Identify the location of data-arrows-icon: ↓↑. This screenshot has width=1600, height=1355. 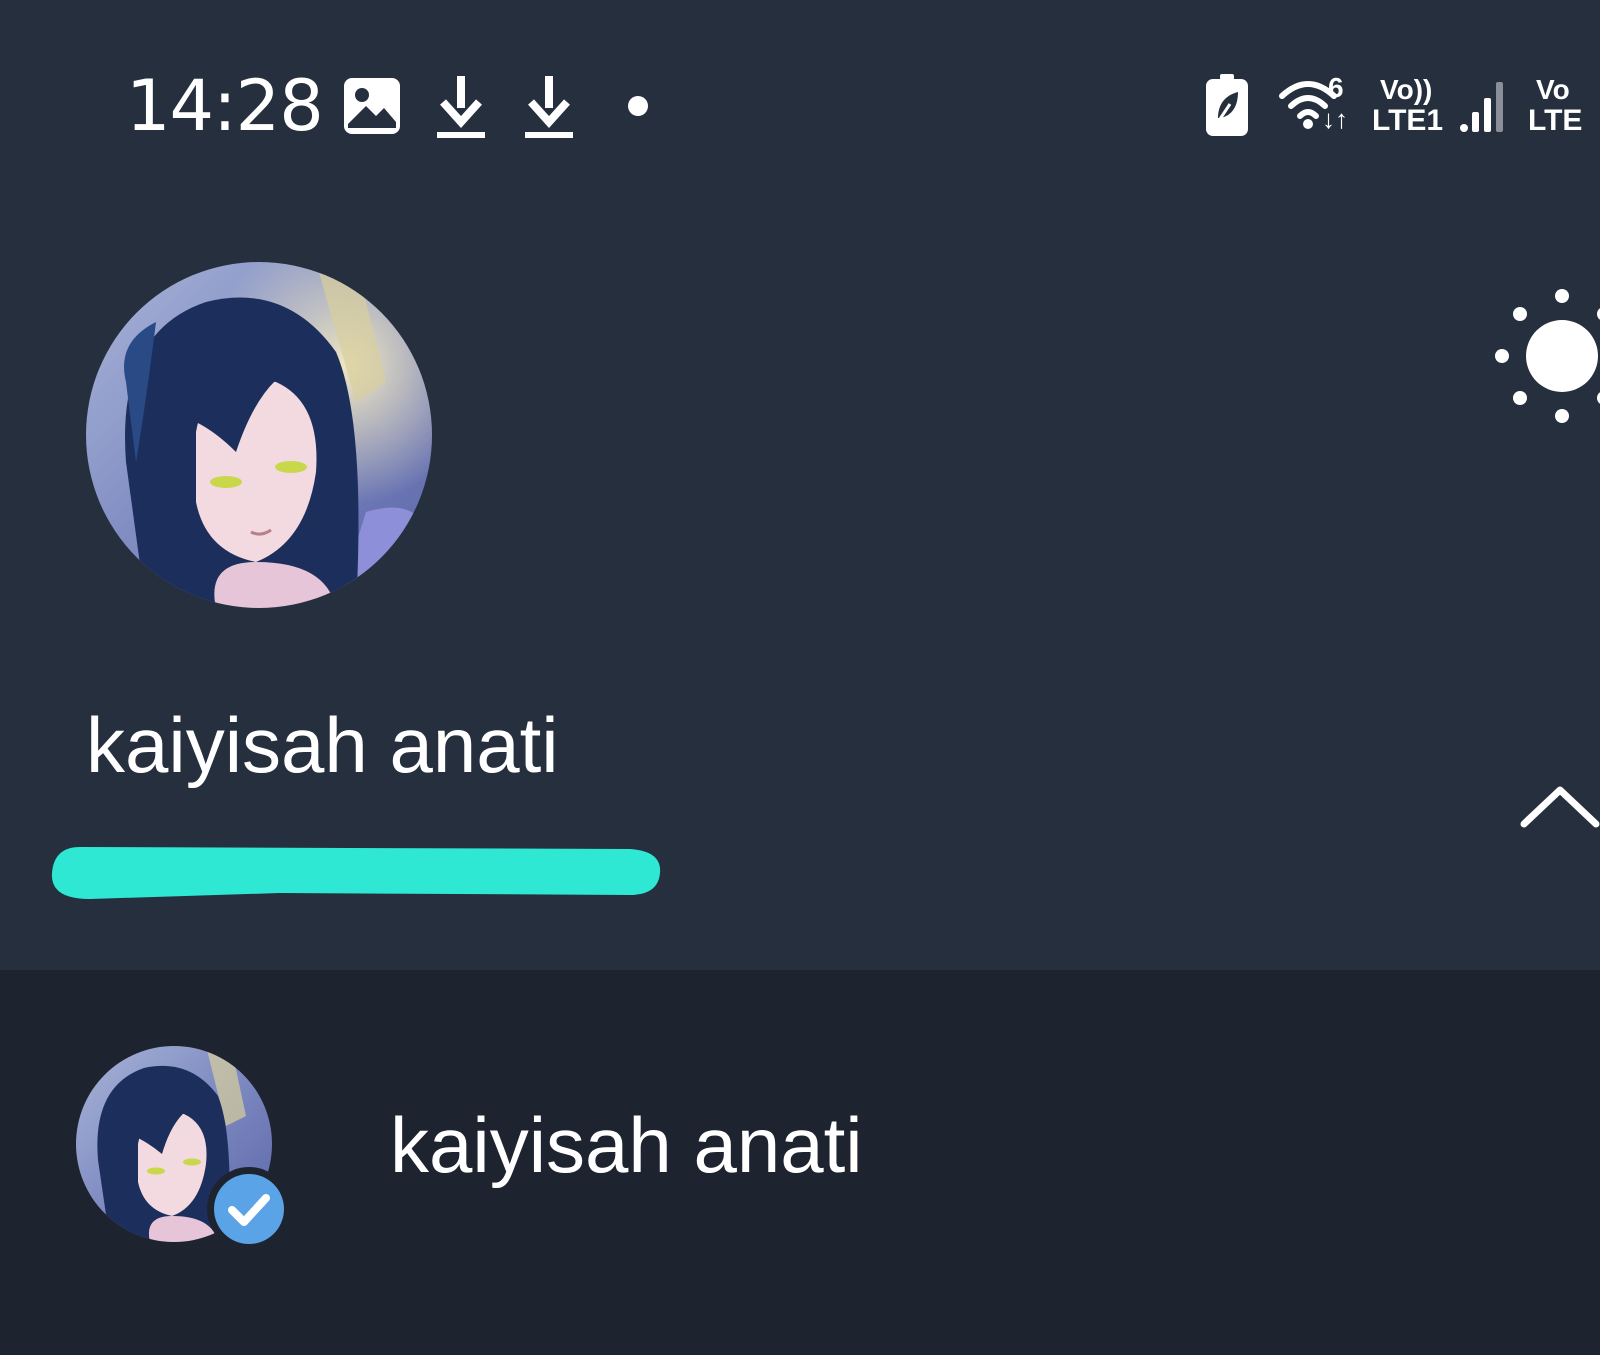
(1335, 119).